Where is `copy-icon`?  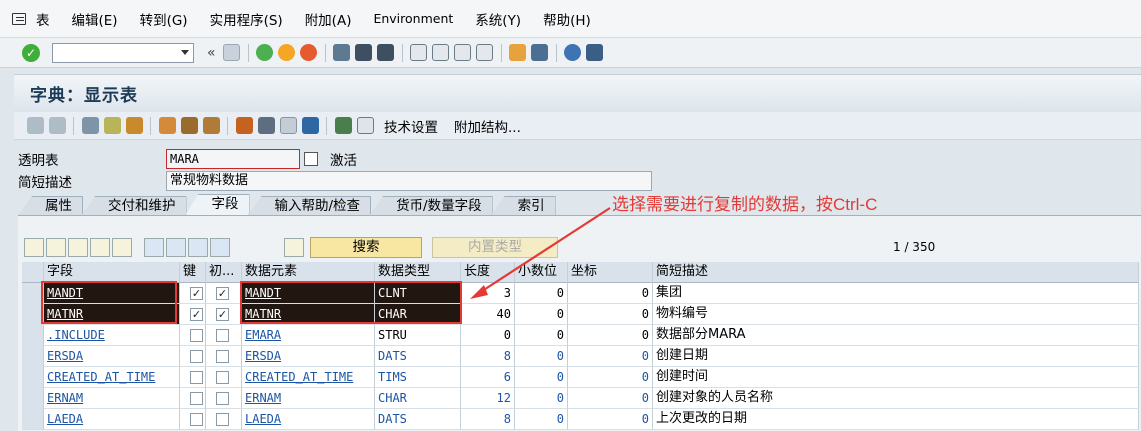
copy-icon is located at coordinates (56, 247).